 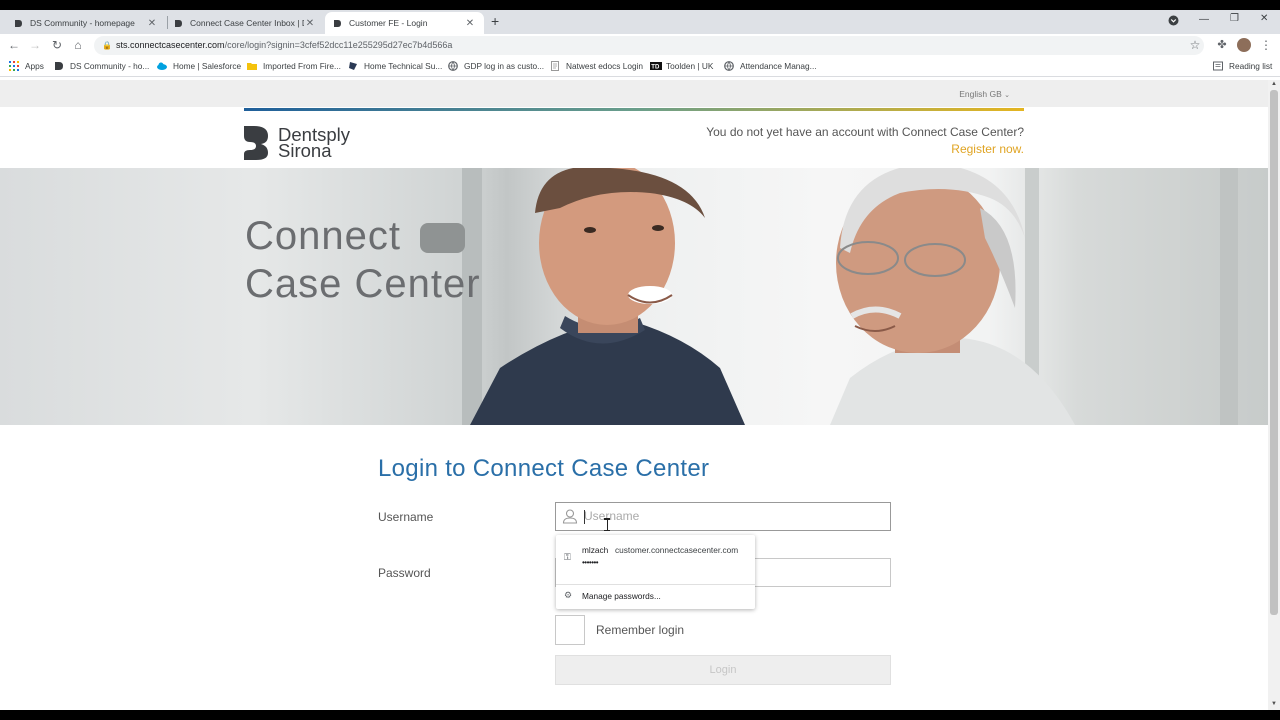 I want to click on username-label: Username, so click(x=406, y=517).